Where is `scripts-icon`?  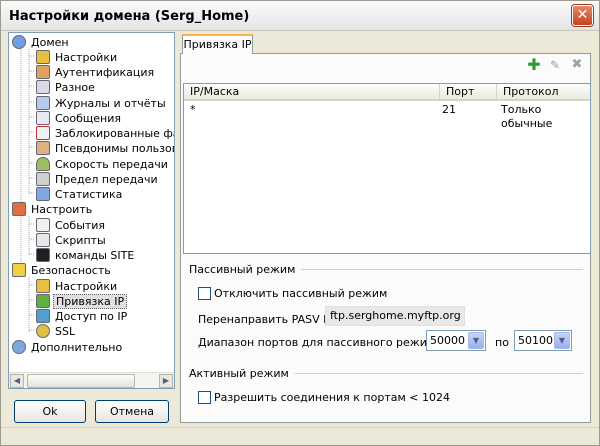
scripts-icon is located at coordinates (43, 240).